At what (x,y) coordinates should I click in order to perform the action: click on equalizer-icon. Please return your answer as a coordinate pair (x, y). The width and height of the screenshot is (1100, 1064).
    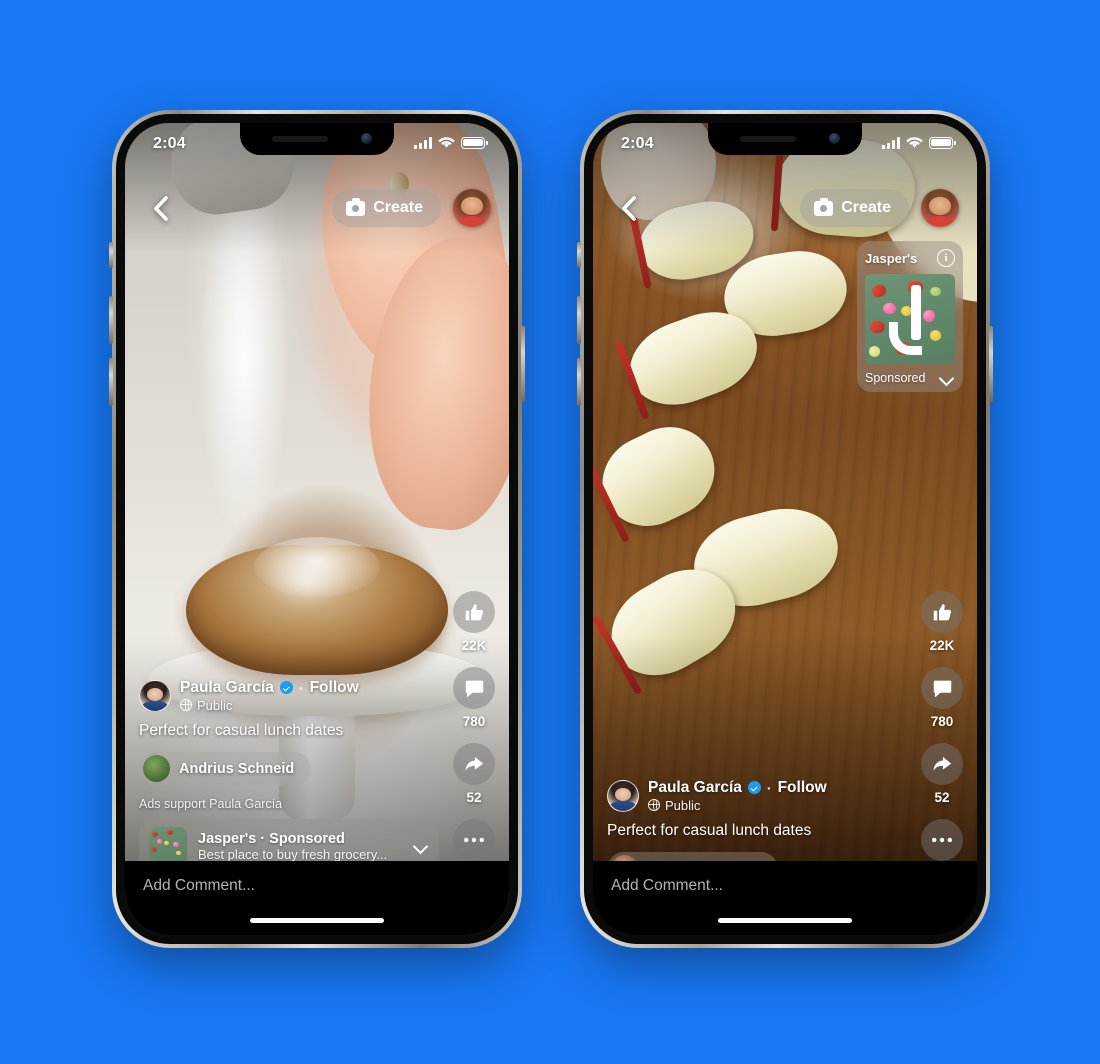
    Looking at the image, I should click on (167, 778).